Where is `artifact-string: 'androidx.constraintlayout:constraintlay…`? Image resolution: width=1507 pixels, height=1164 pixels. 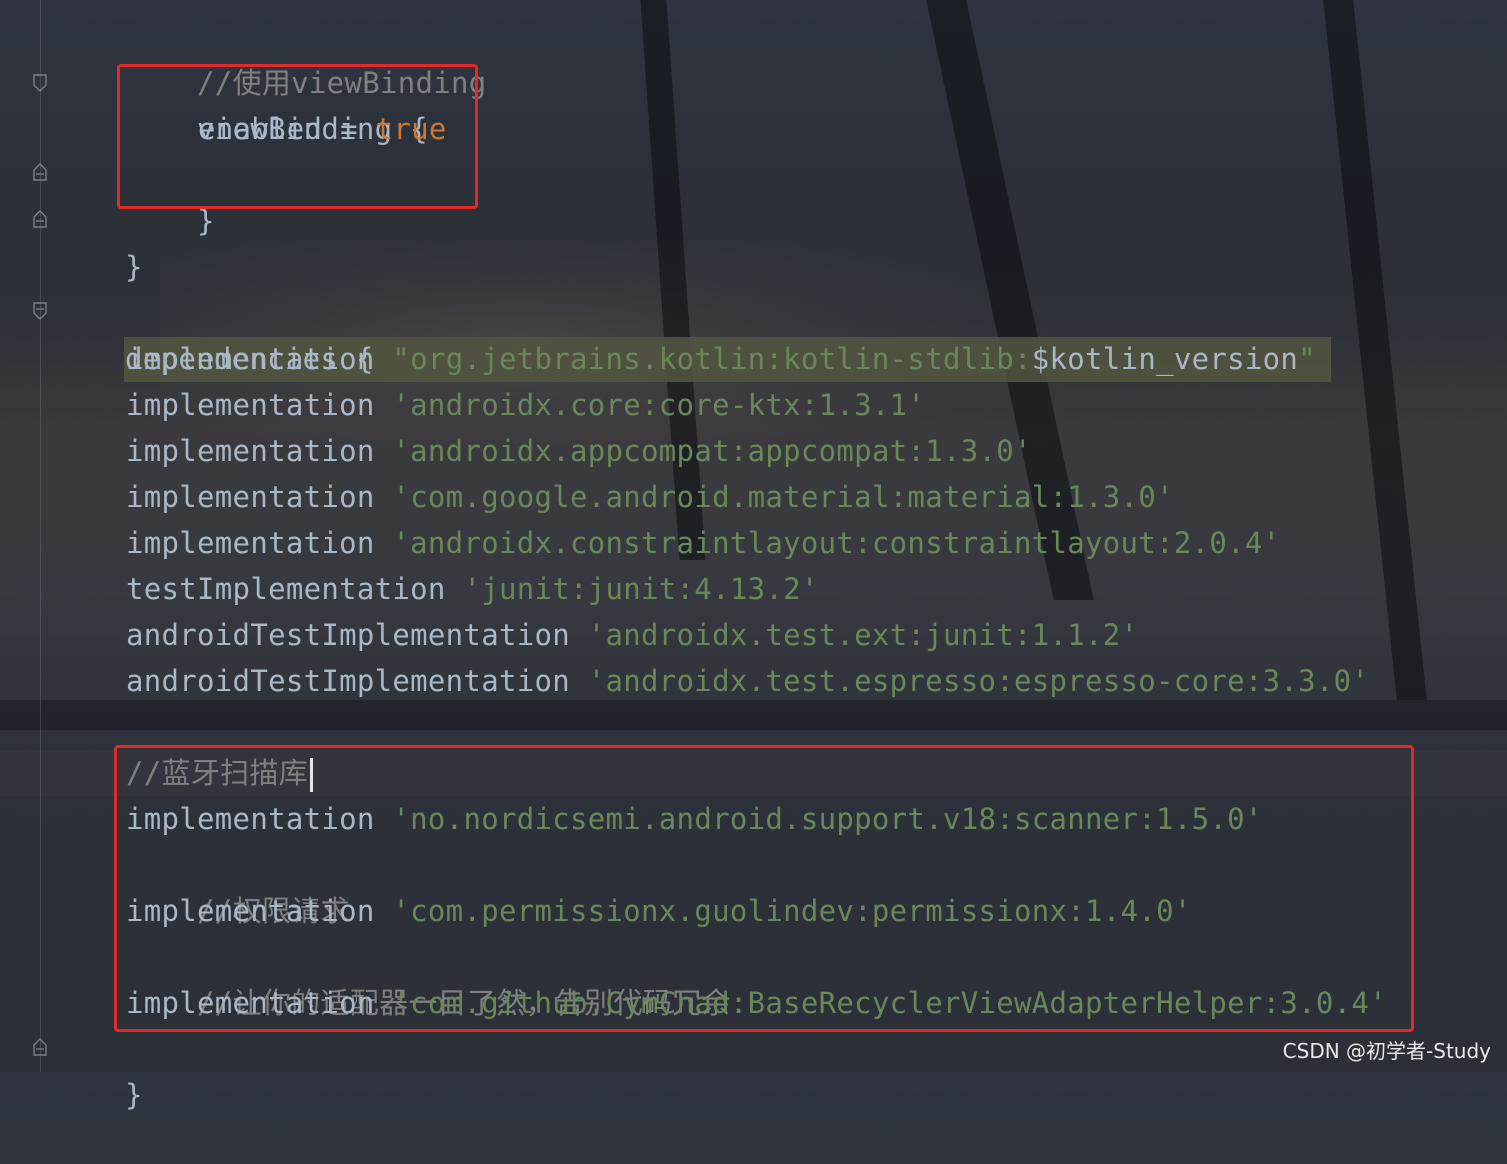 artifact-string: 'androidx.constraintlayout:constraintlay… is located at coordinates (836, 543).